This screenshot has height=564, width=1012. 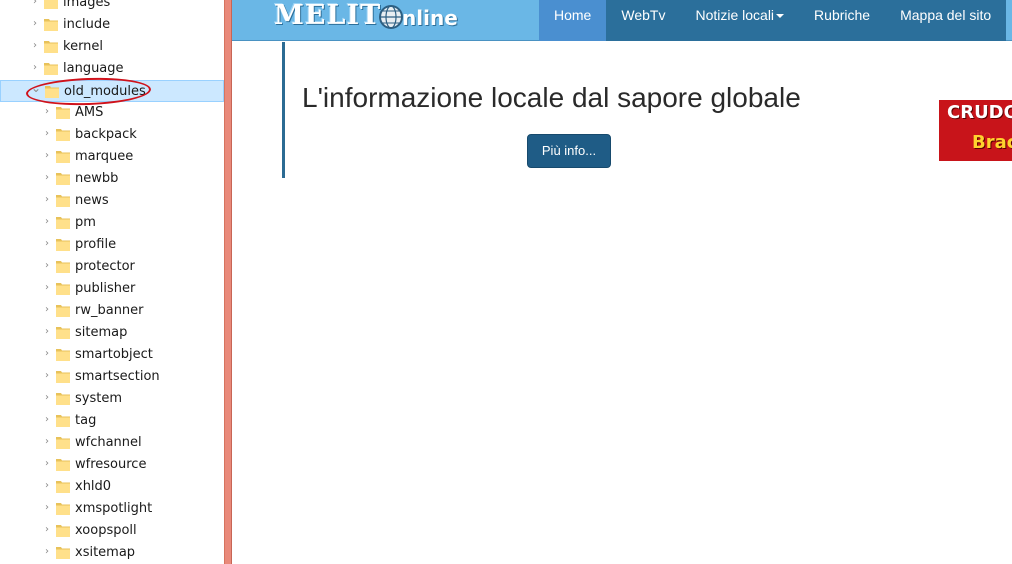 What do you see at coordinates (112, 333) in the screenshot?
I see `tree-item-sitemap: › sitemap` at bounding box center [112, 333].